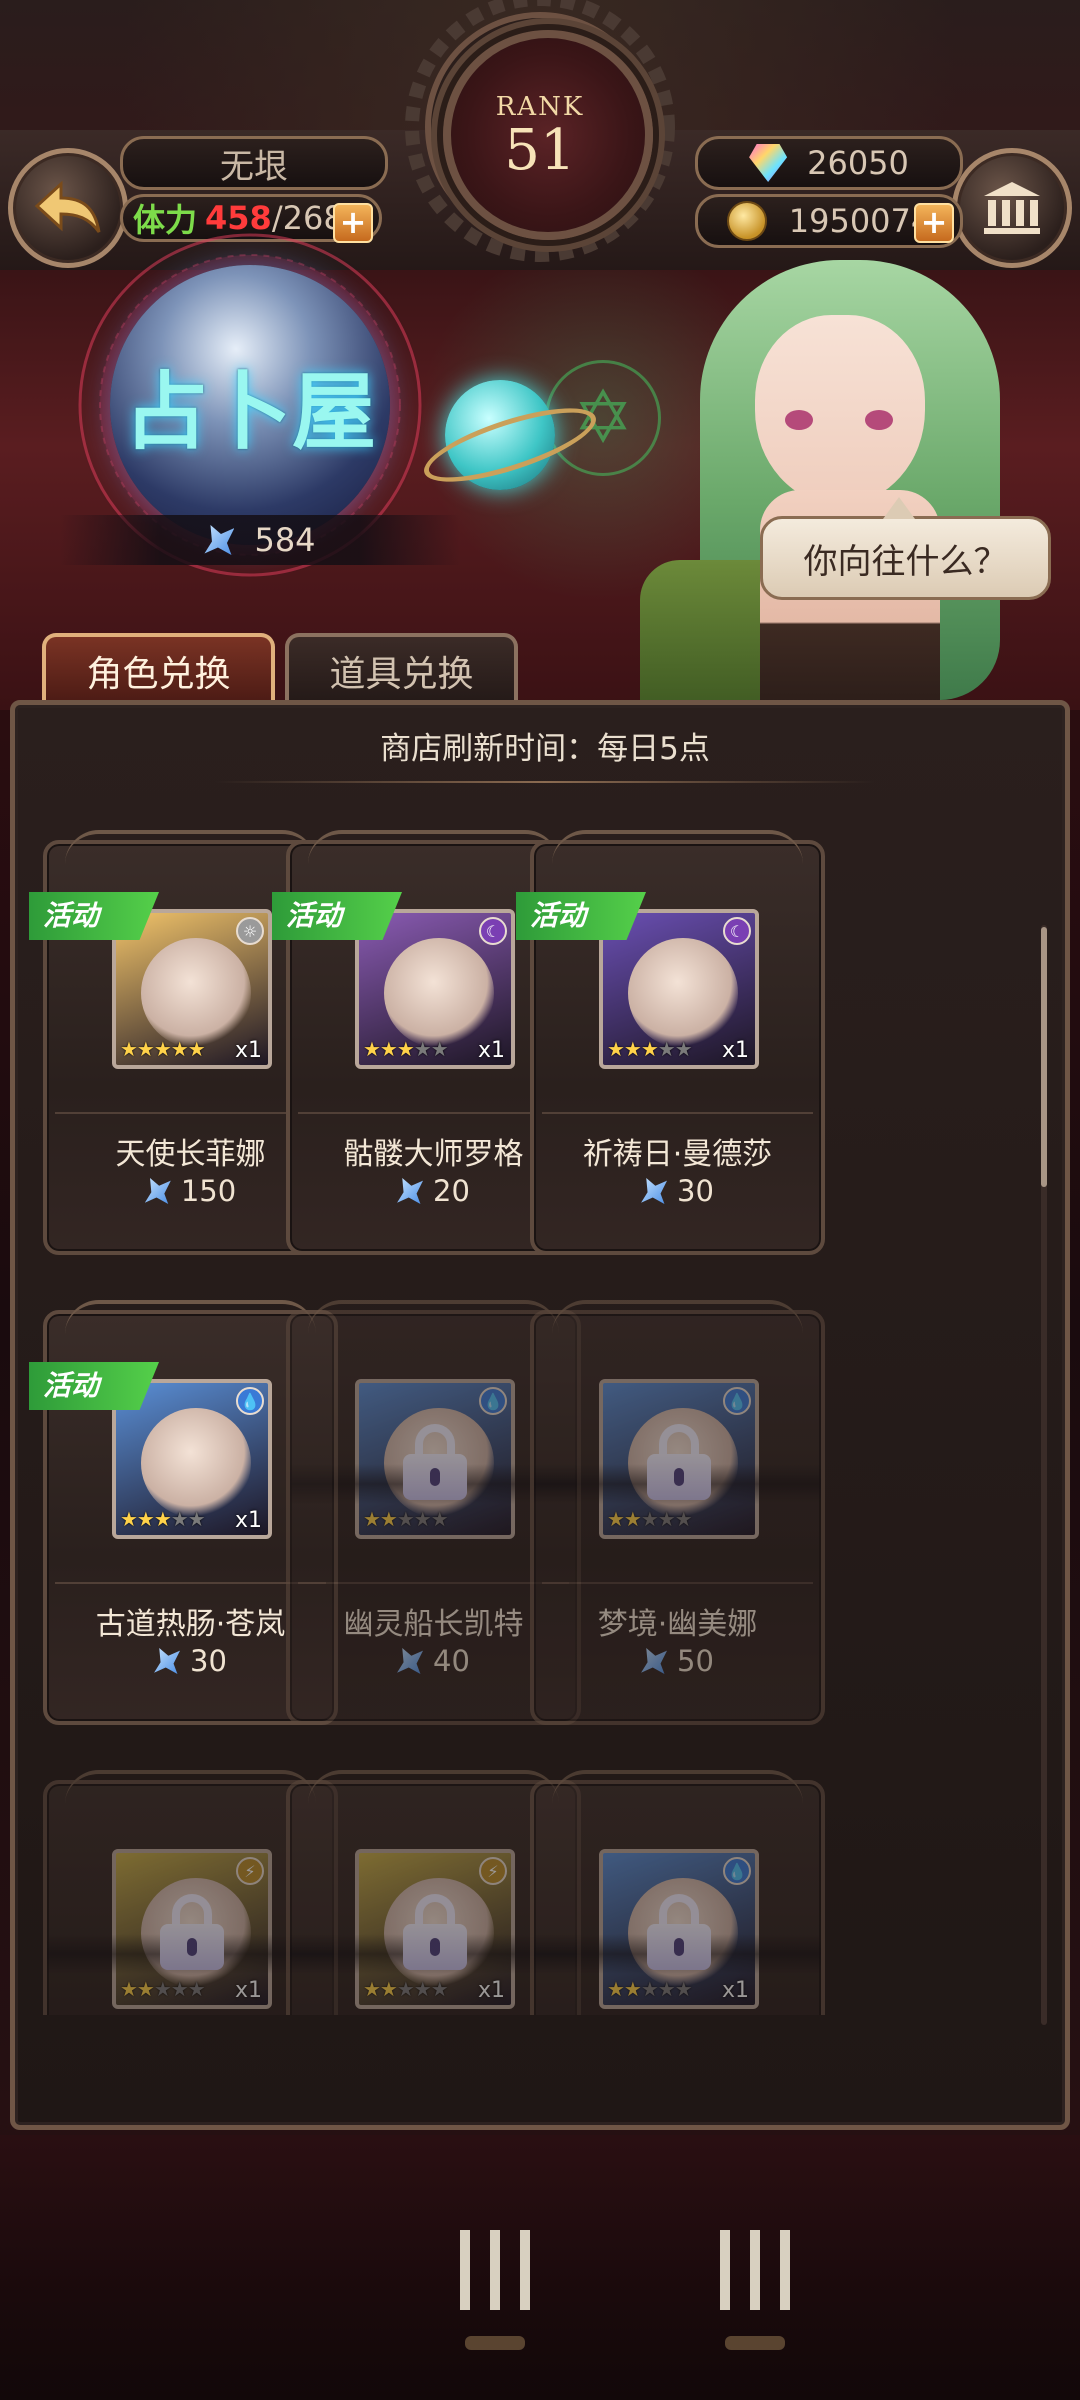  Describe the element at coordinates (249, 411) in the screenshot. I see `shop-title: 占卜屋` at that location.